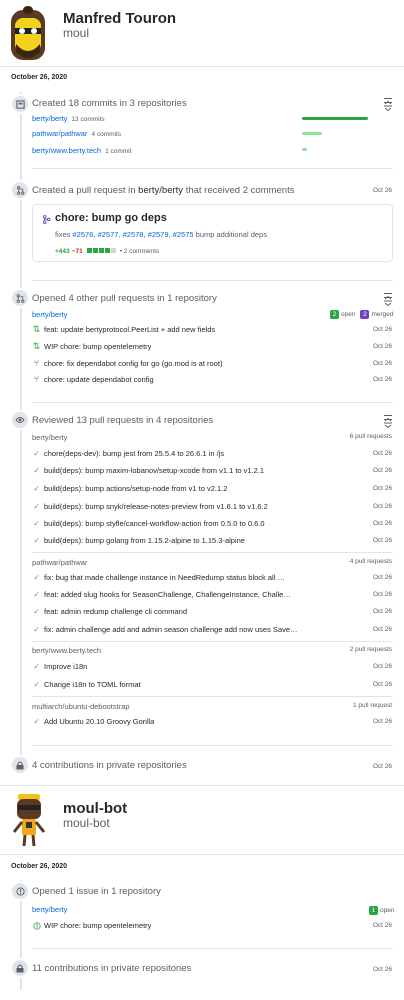  What do you see at coordinates (84, 190) in the screenshot?
I see `pr-created-prefix: Created a pull request in` at bounding box center [84, 190].